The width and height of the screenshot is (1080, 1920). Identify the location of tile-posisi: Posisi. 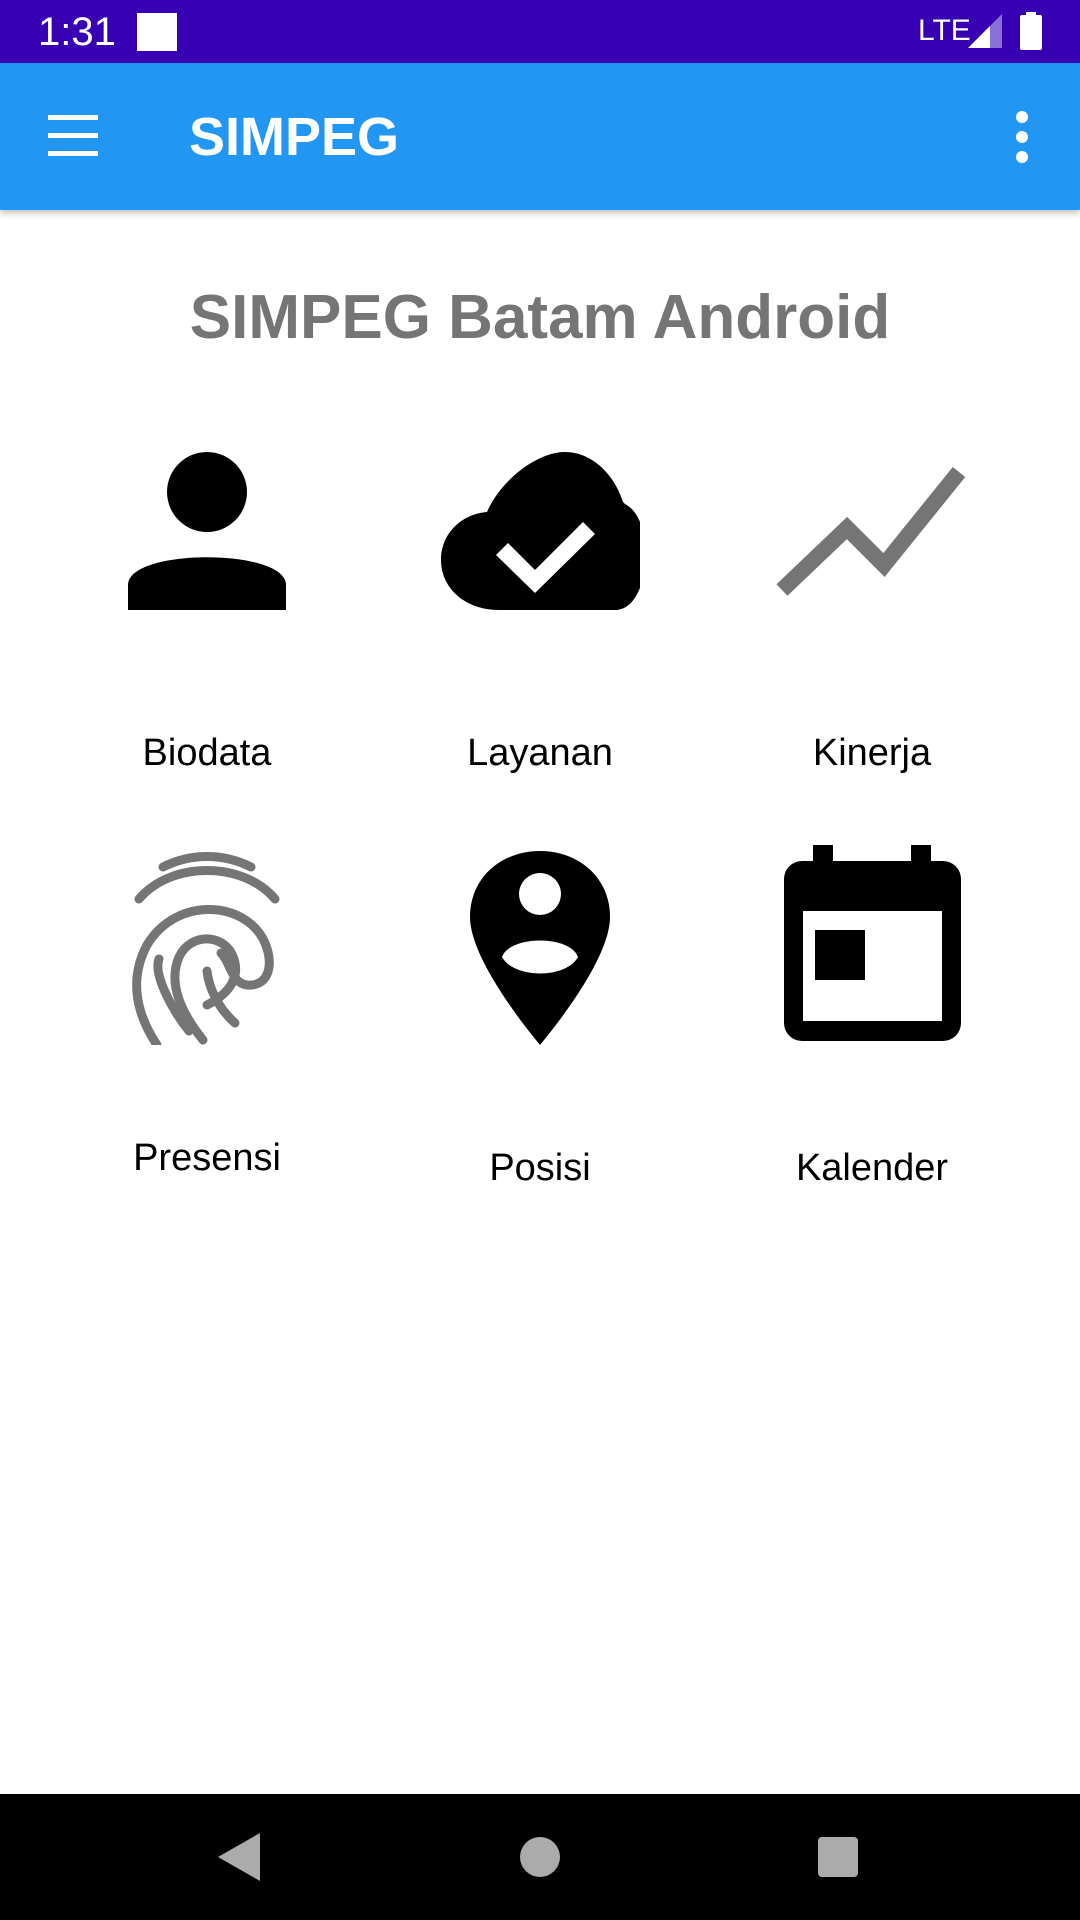
(540, 1035).